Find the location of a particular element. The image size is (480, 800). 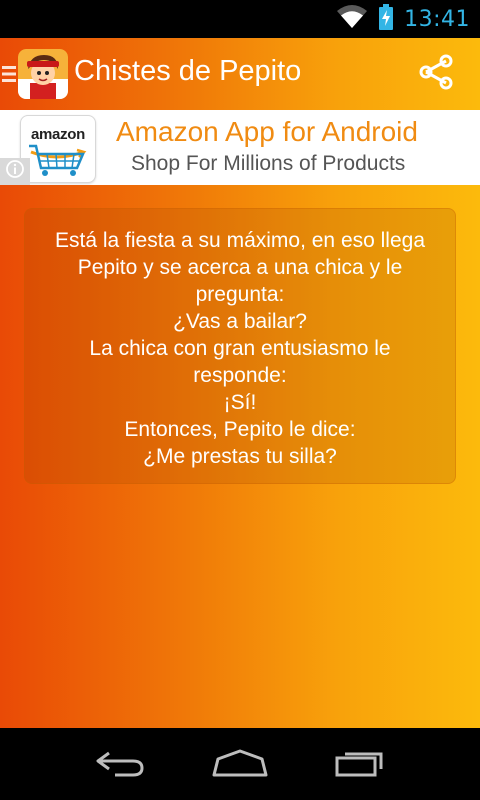

ad-logo: amazon is located at coordinates (58, 149).